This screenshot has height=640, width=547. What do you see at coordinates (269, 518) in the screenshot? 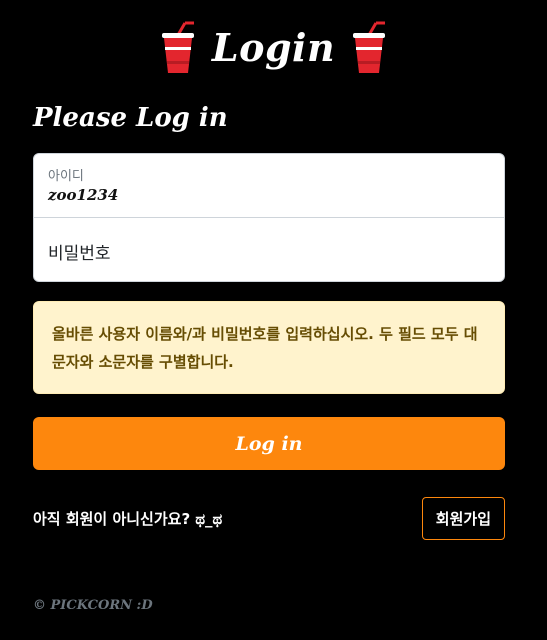
I see `signup-row: 아직 회원이 아니신가요? ಥ_ಥ 회원가입` at bounding box center [269, 518].